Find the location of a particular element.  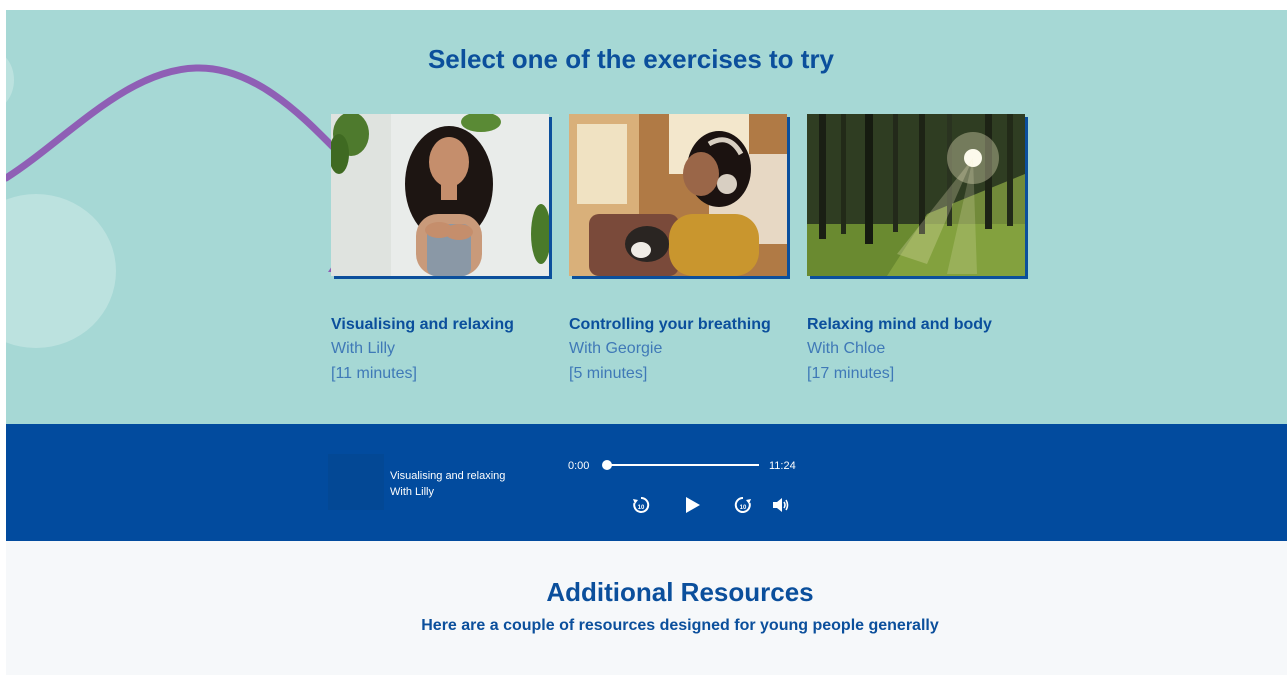

play-button is located at coordinates (692, 505).